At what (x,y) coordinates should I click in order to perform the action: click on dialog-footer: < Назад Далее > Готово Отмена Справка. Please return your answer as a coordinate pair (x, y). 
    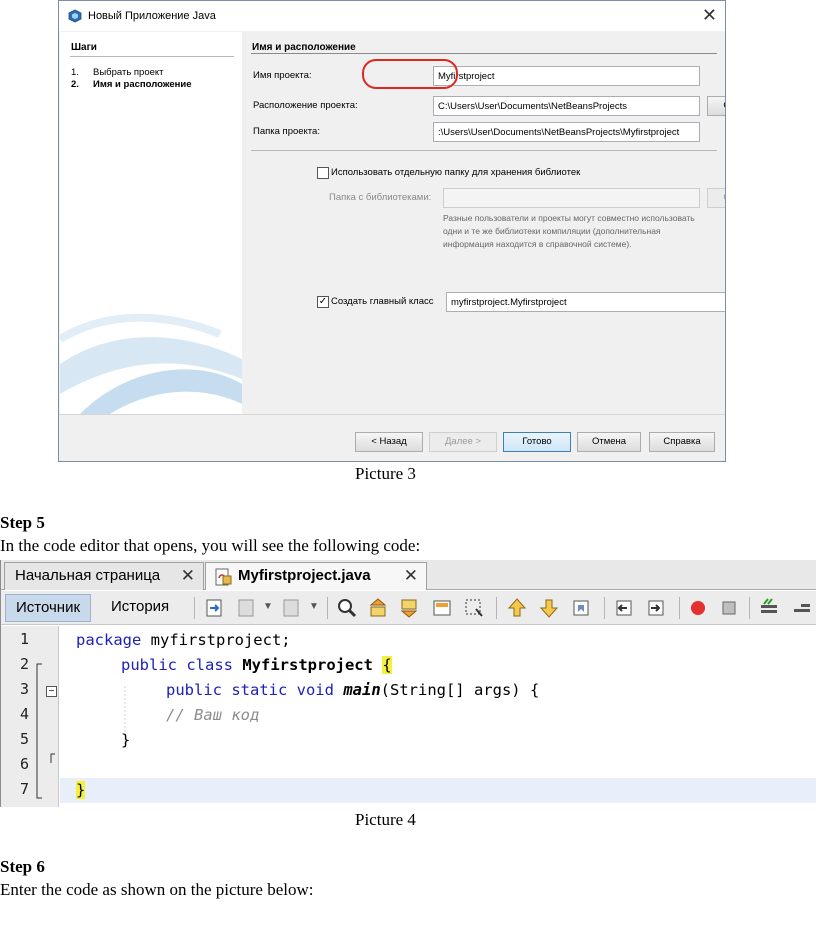
    Looking at the image, I should click on (392, 437).